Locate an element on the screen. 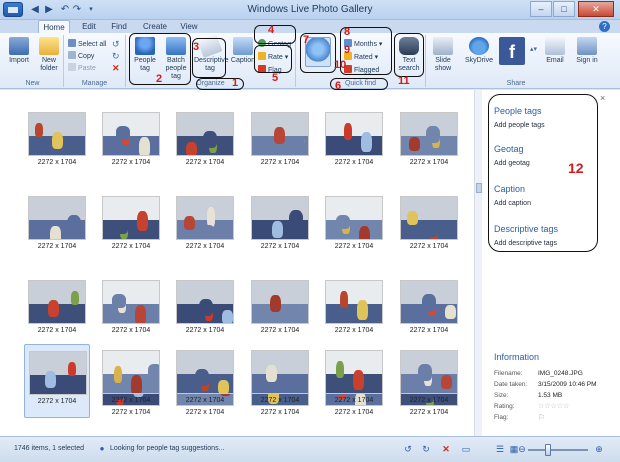 The image size is (620, 462). import-button: Import is located at coordinates (19, 57).